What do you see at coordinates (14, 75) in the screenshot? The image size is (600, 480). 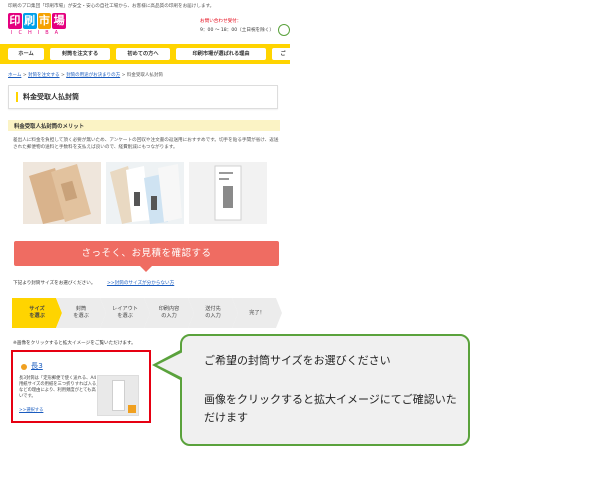 I see `breadcrumb-home: ホーム` at bounding box center [14, 75].